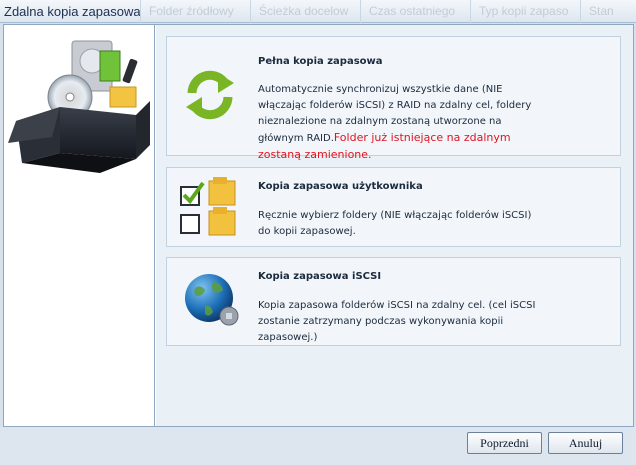 The height and width of the screenshot is (465, 636). What do you see at coordinates (340, 186) in the screenshot?
I see `option-title: Kopia zapasowa użytkownika` at bounding box center [340, 186].